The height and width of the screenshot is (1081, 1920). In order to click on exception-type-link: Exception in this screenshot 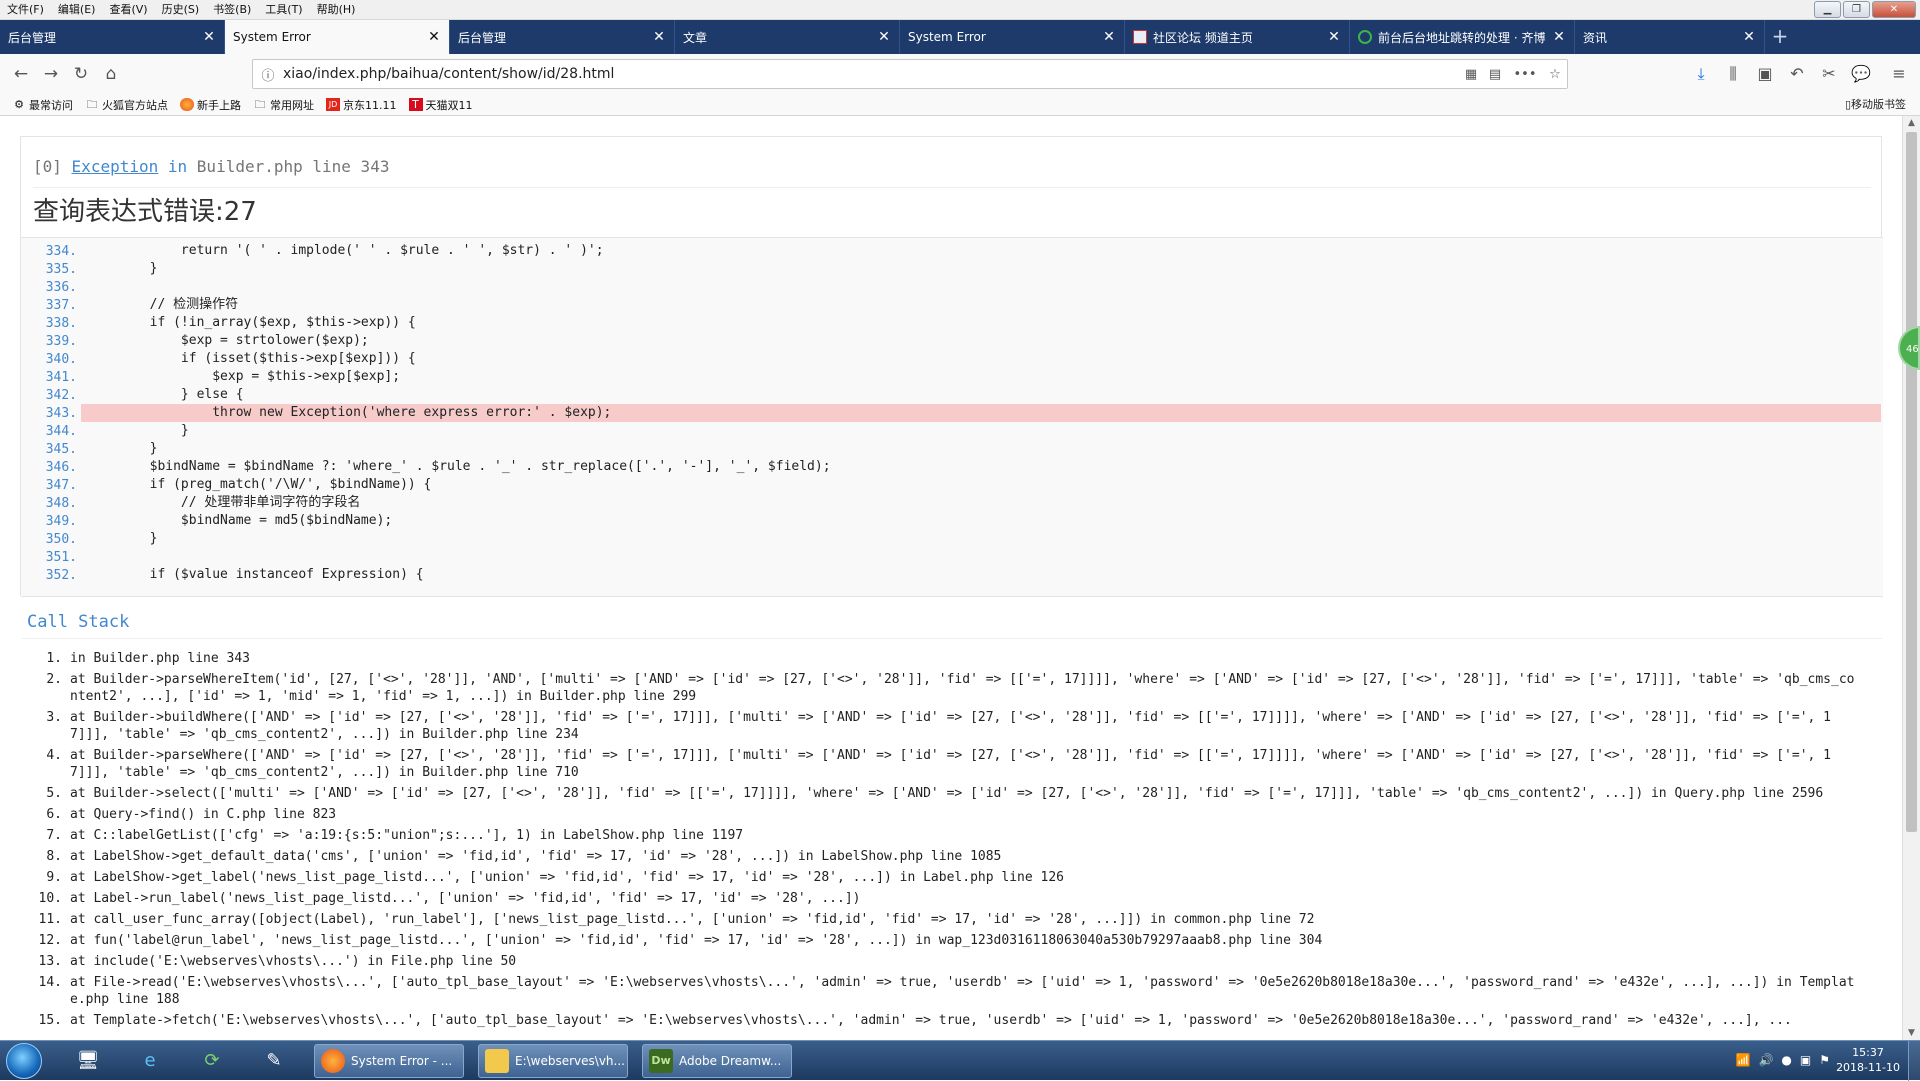, I will do `click(115, 166)`.